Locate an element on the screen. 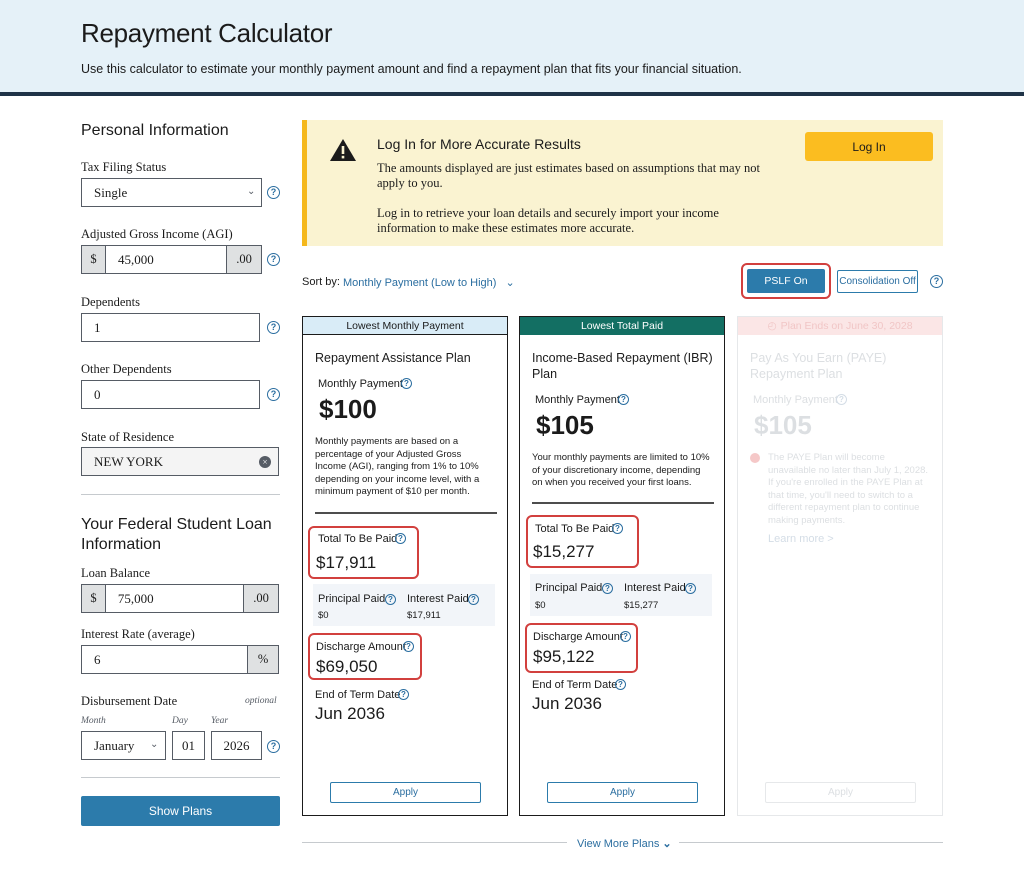  agi-input: $ 45,000 .00 is located at coordinates (171, 259).